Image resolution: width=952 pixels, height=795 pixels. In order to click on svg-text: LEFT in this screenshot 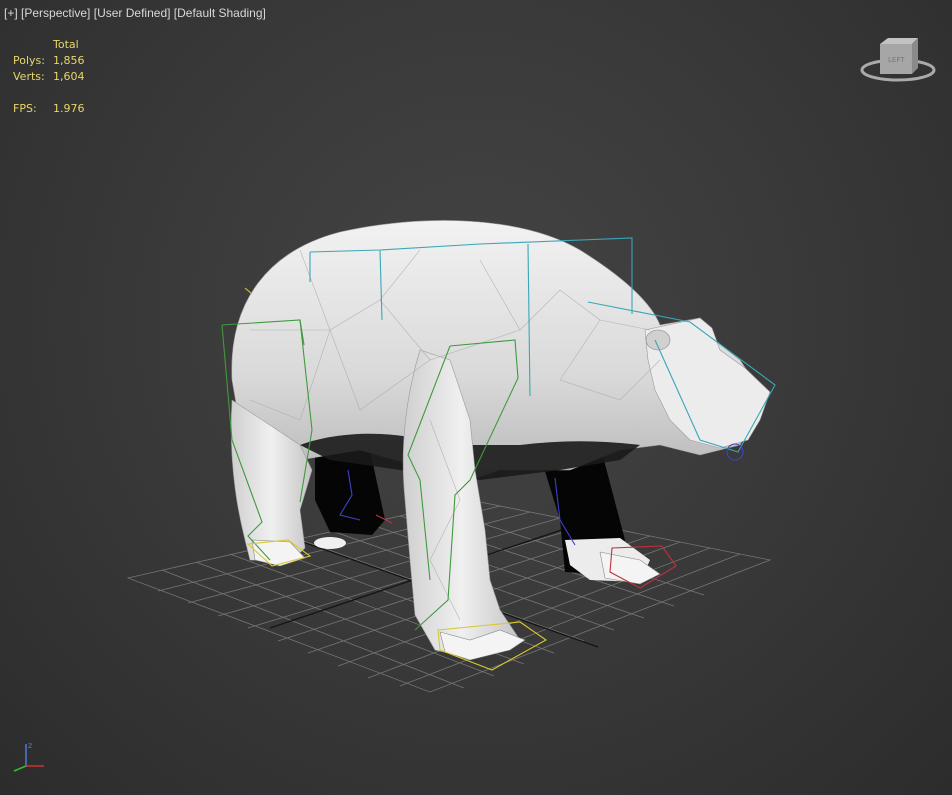, I will do `click(896, 60)`.